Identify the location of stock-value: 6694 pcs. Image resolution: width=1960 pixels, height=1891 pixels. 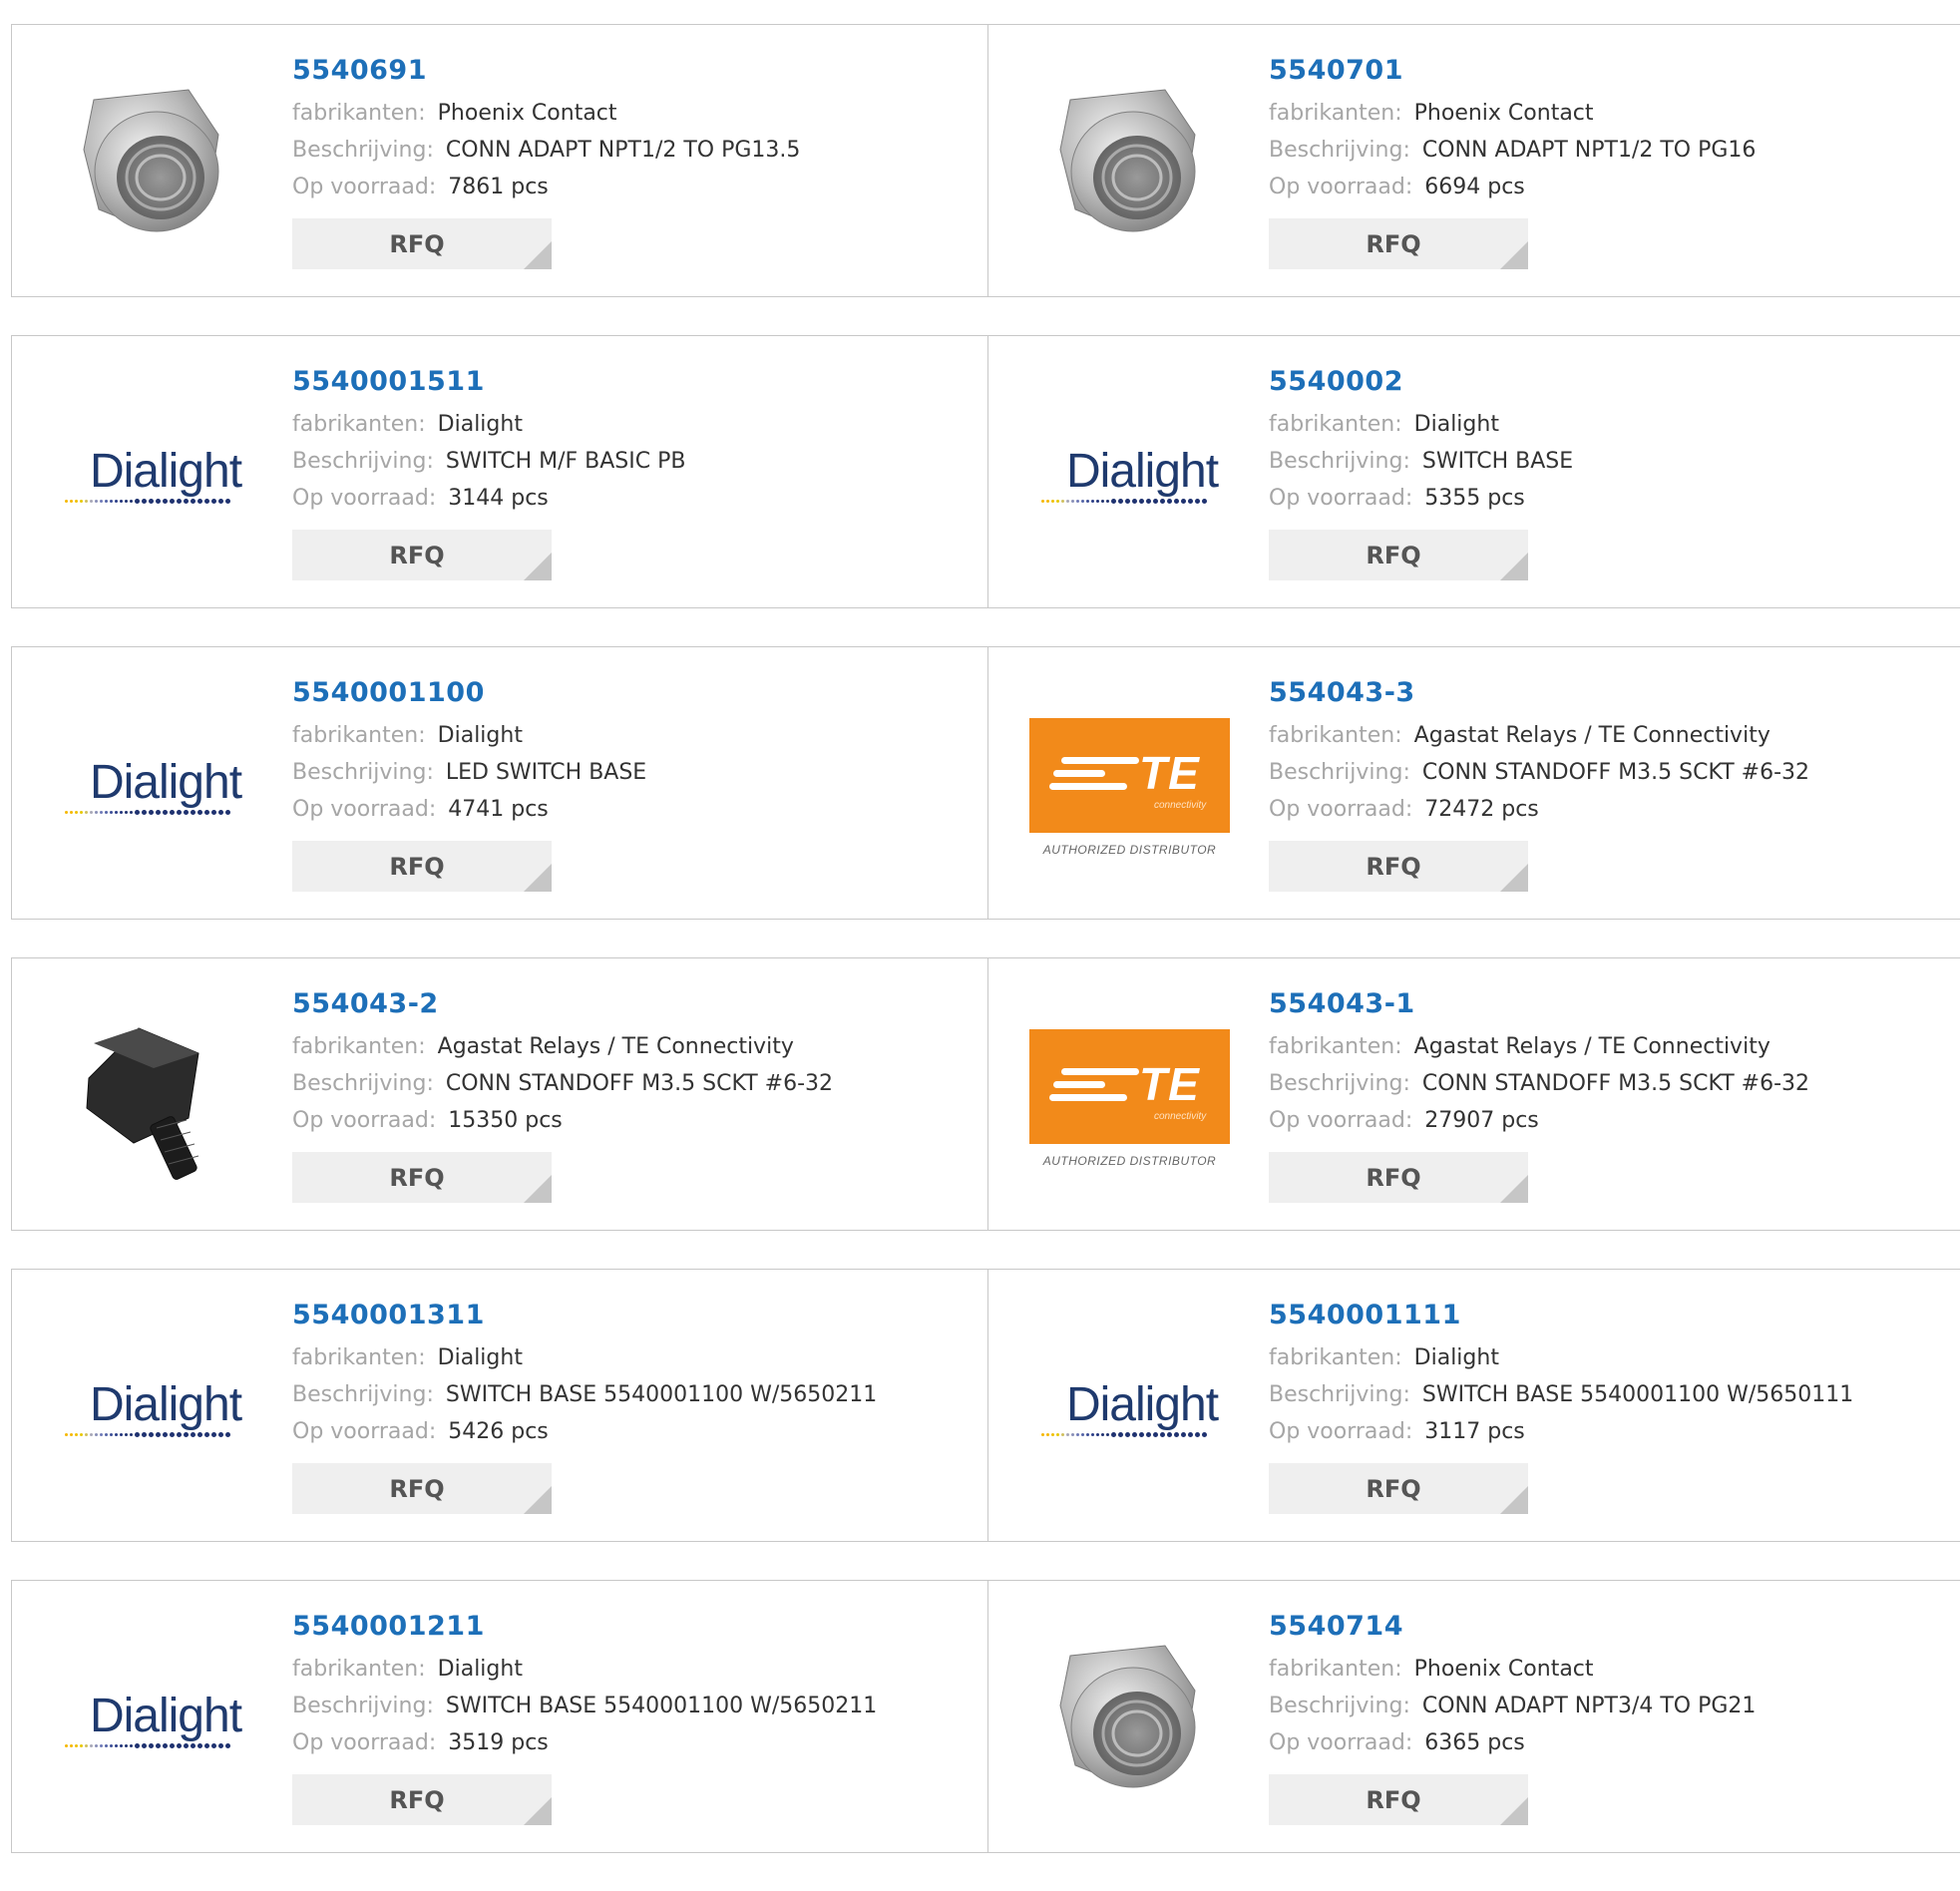
(1475, 187).